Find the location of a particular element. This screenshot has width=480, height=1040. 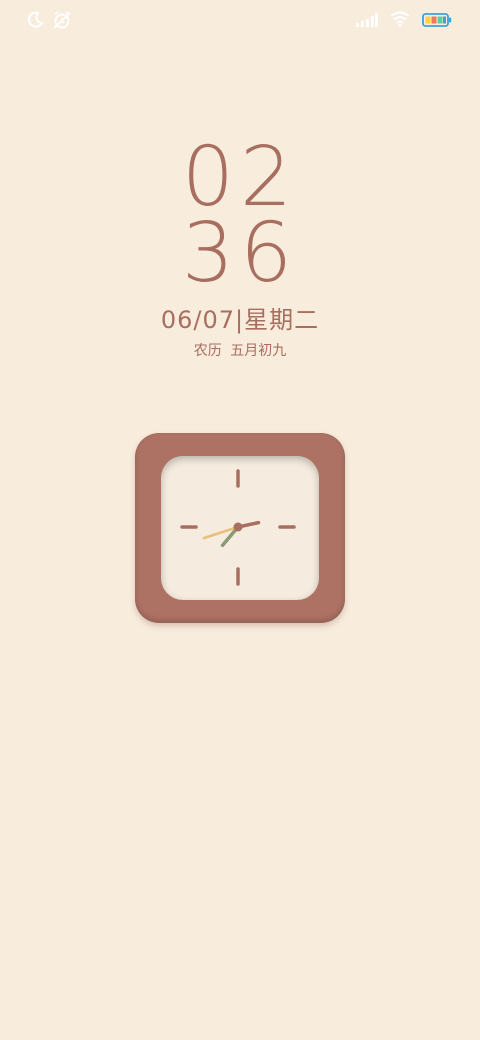

clock-center-pin is located at coordinates (238, 527).